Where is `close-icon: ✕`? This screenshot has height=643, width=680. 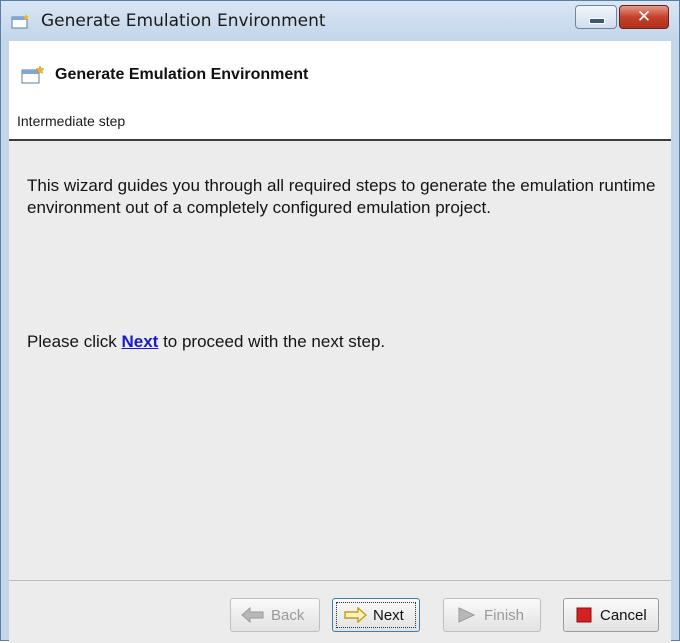
close-icon: ✕ is located at coordinates (644, 17).